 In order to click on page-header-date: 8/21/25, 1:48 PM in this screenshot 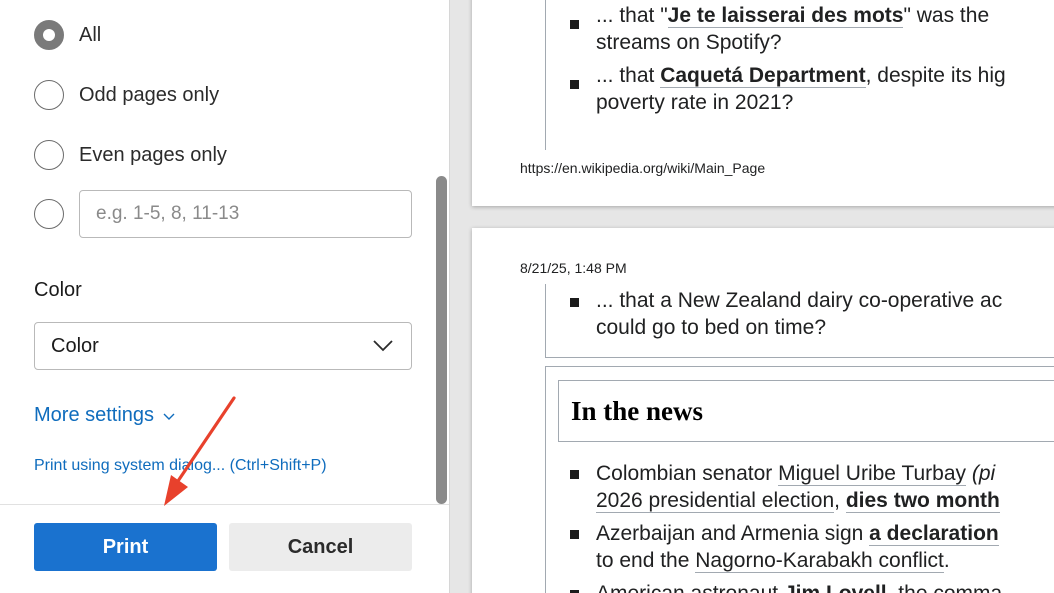, I will do `click(573, 268)`.